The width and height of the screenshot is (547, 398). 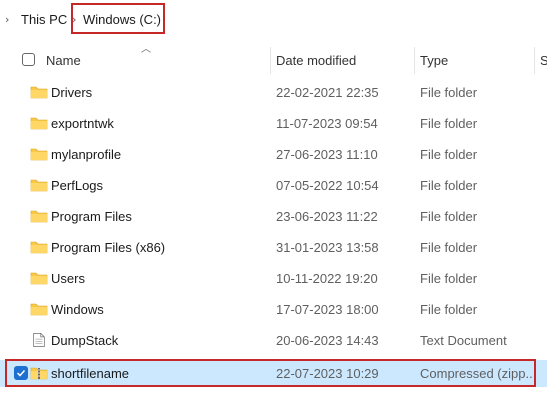 I want to click on checkmark-icon, so click(x=21, y=373).